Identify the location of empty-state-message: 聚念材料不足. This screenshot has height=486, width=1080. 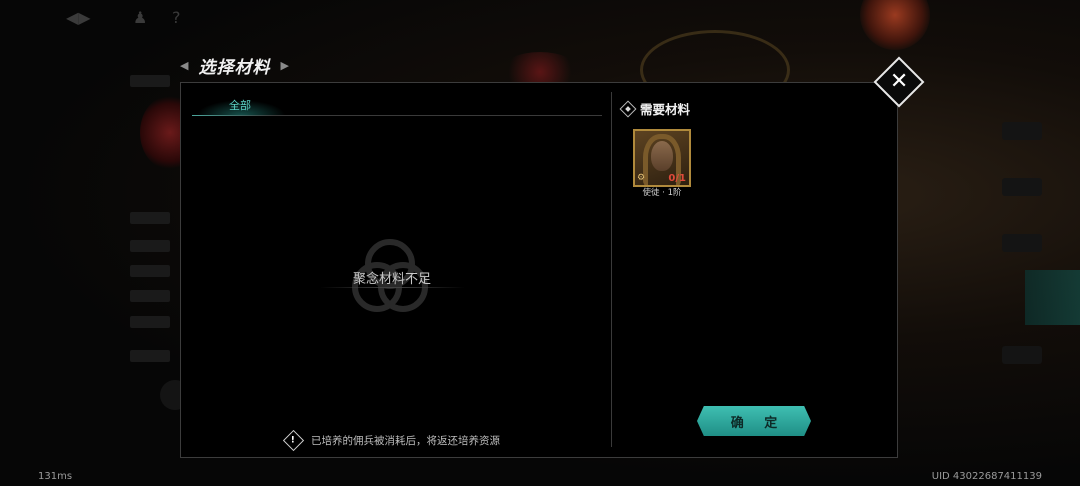
(391, 279).